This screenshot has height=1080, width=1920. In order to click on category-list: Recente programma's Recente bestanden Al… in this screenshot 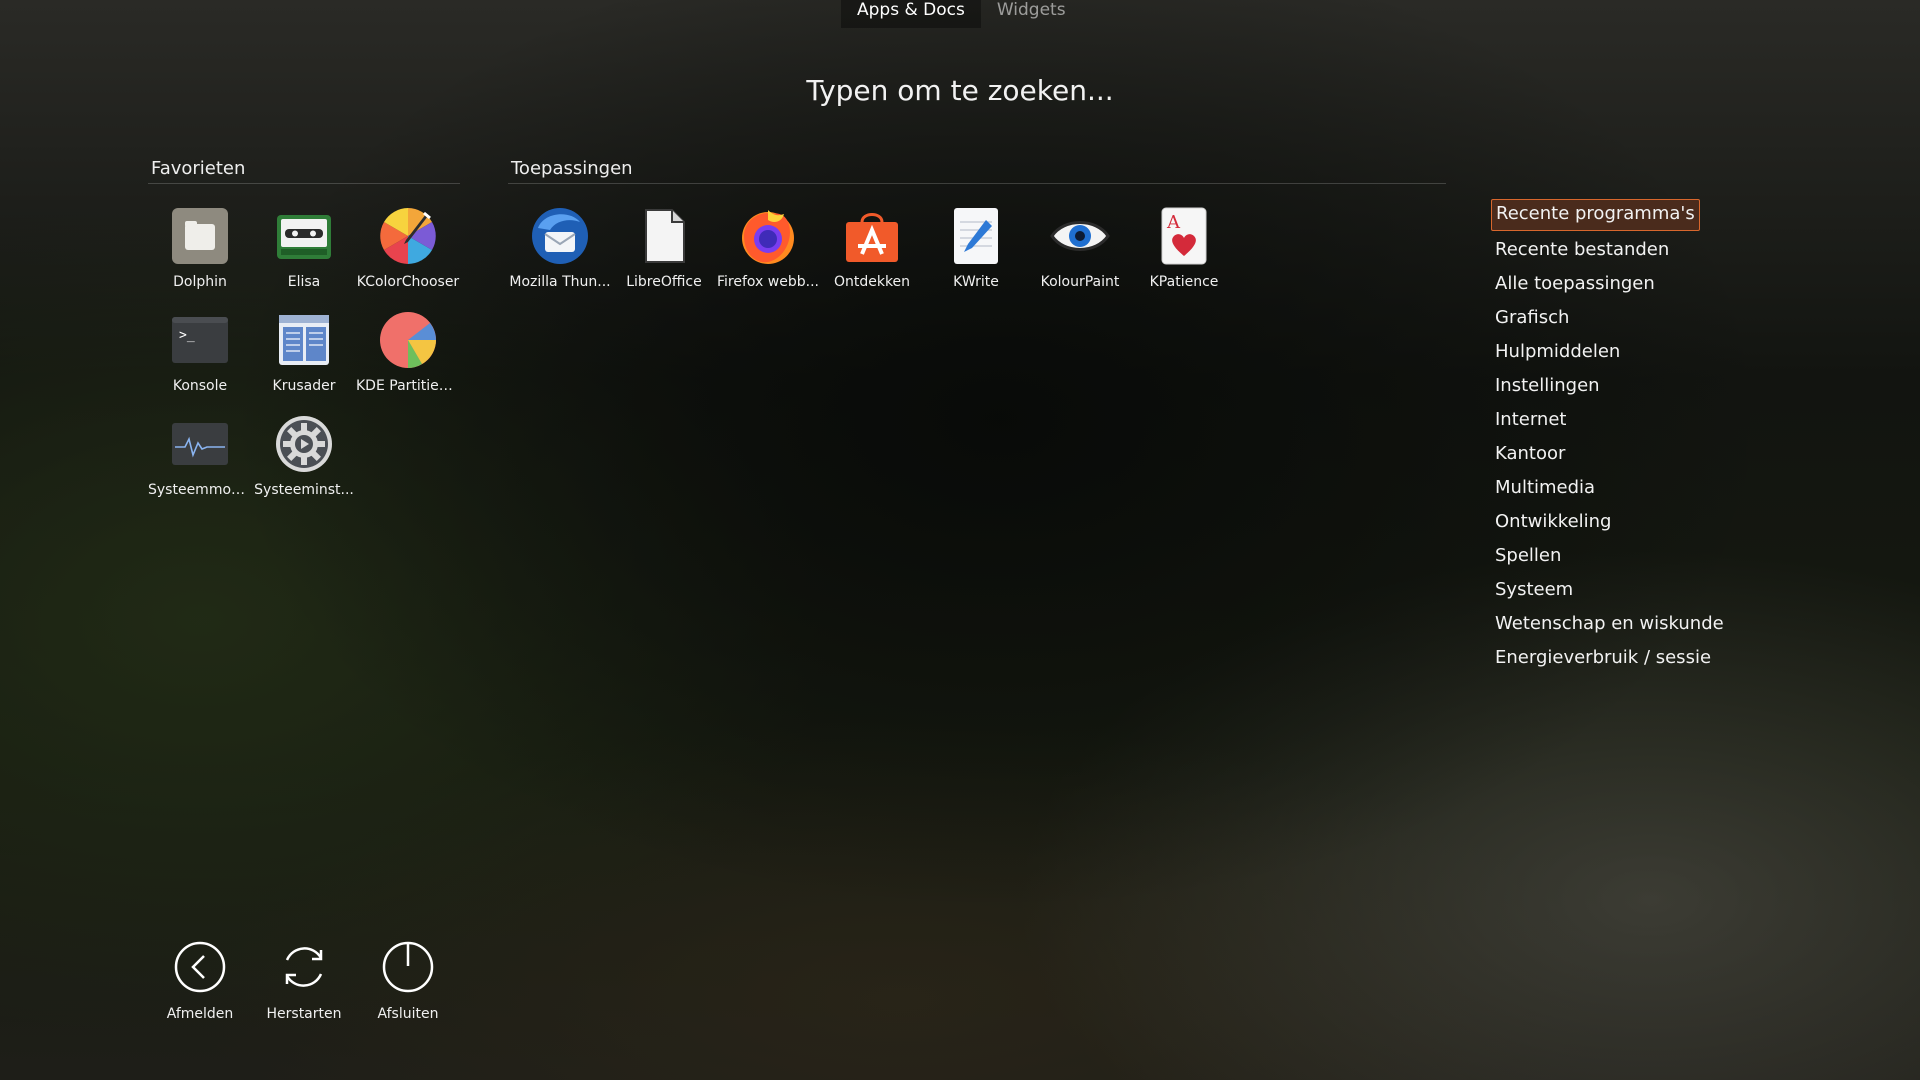, I will do `click(1621, 438)`.